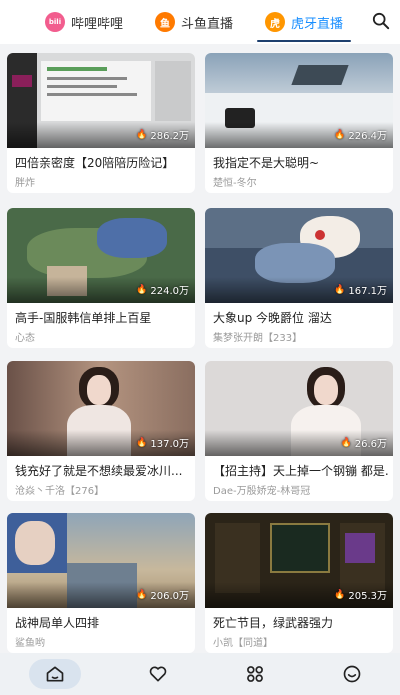 Image resolution: width=400 pixels, height=695 pixels. What do you see at coordinates (97, 24) in the screenshot?
I see `tab-label: 哔哩哔哩` at bounding box center [97, 24].